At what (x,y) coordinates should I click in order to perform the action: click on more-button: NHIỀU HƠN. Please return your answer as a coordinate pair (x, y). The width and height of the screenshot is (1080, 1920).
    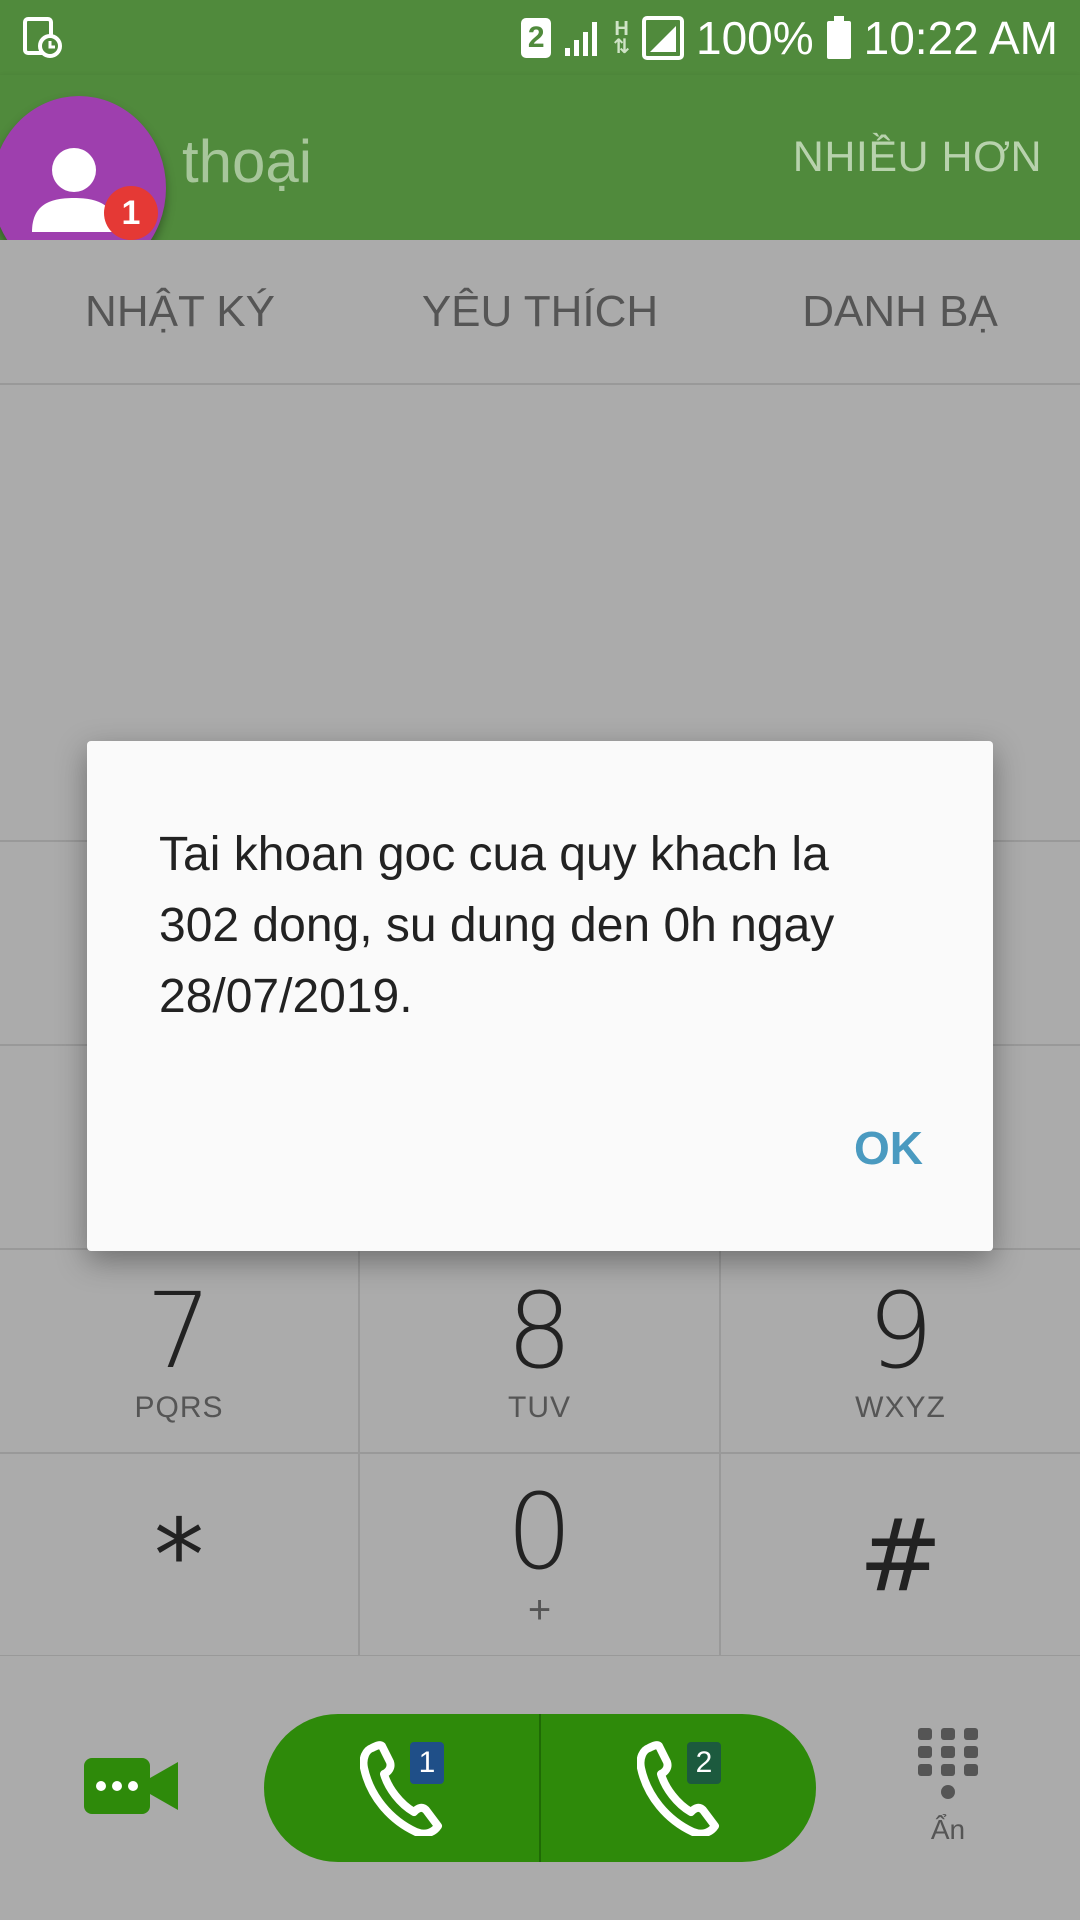
    Looking at the image, I should click on (917, 157).